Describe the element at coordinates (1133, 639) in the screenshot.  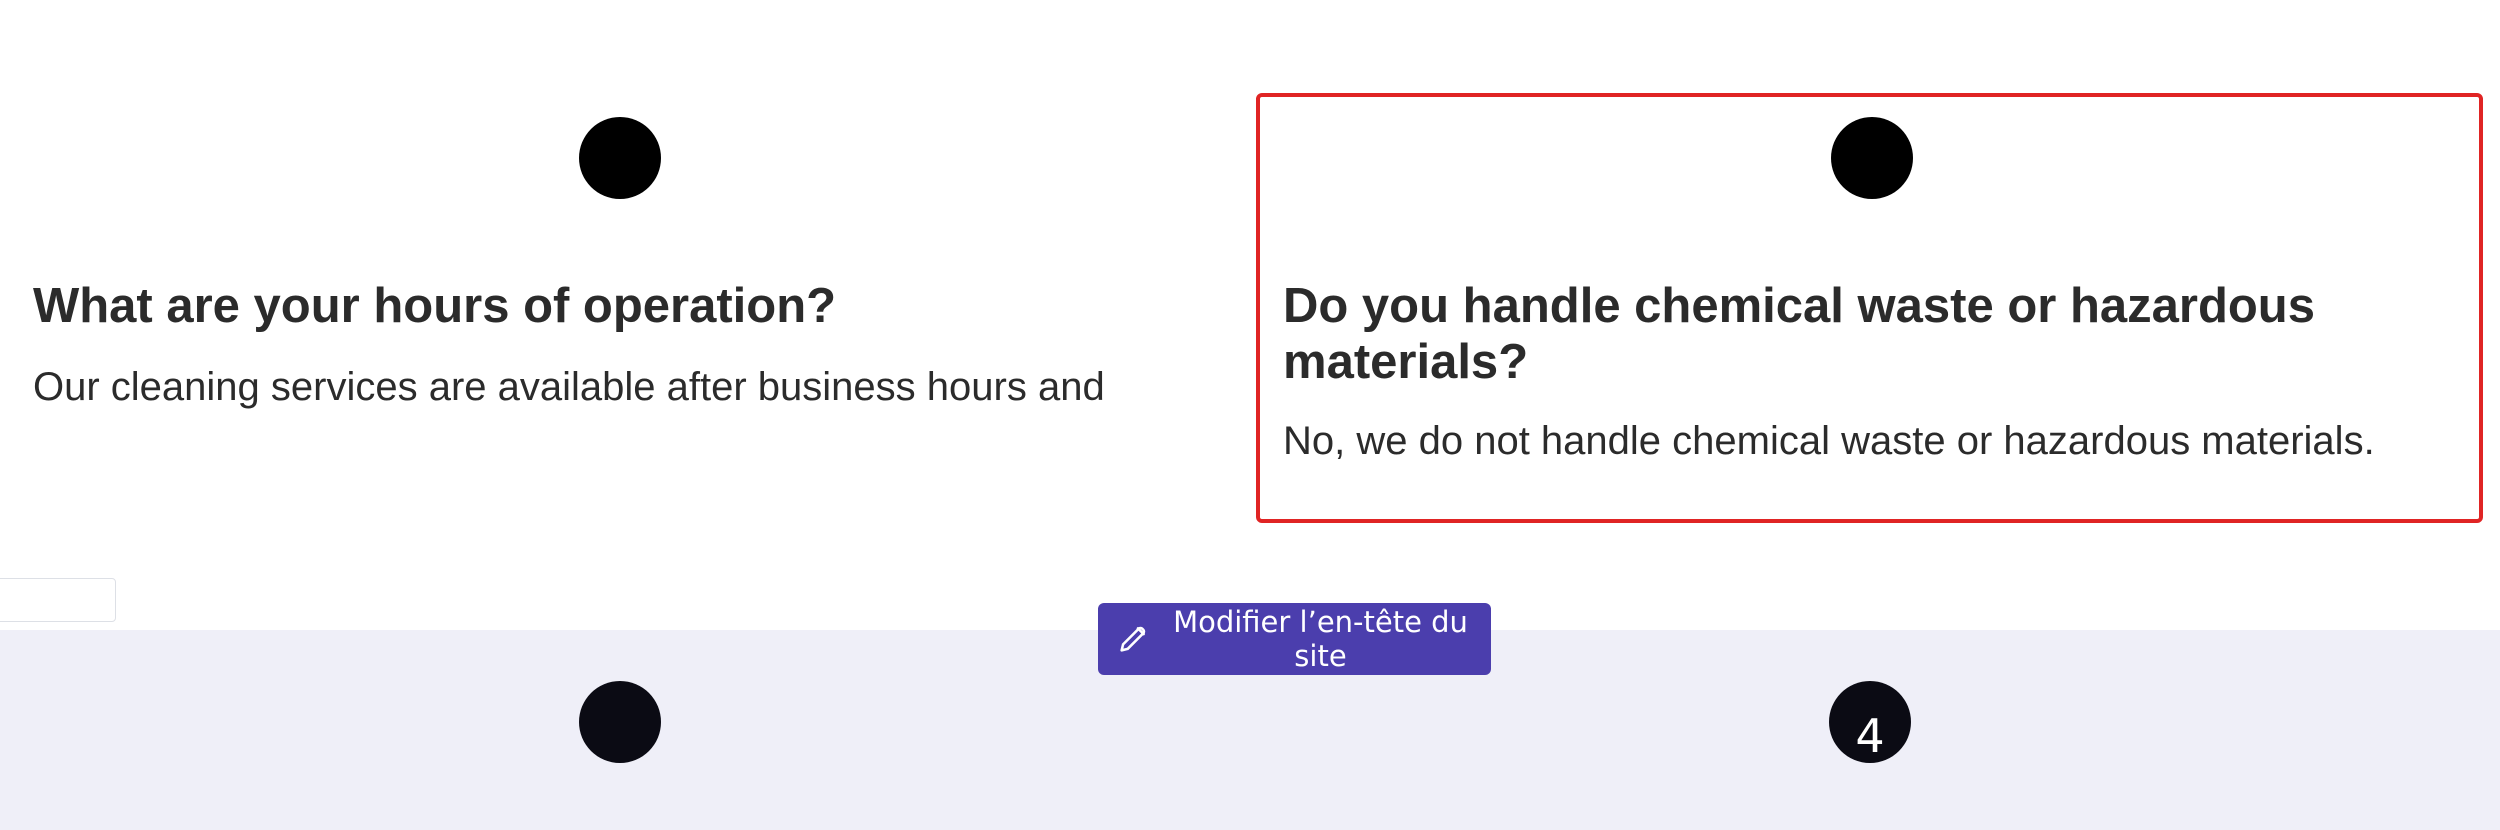
I see `pencil-icon` at that location.